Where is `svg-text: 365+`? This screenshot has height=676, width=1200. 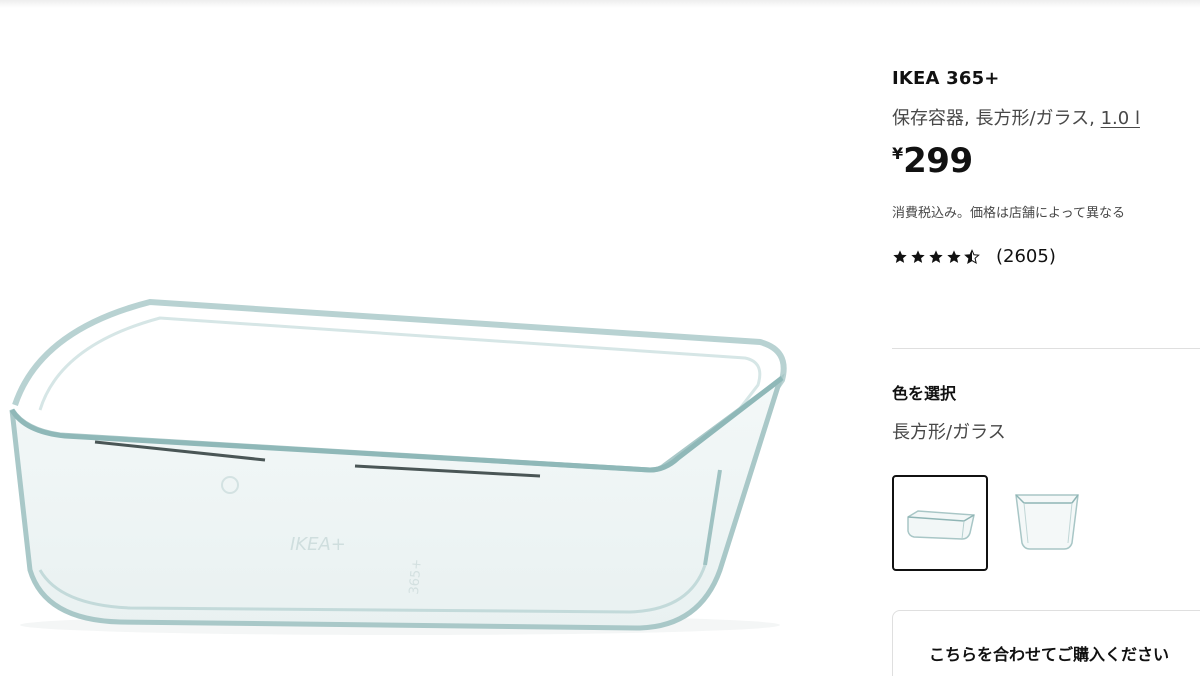
svg-text: 365+ is located at coordinates (416, 576).